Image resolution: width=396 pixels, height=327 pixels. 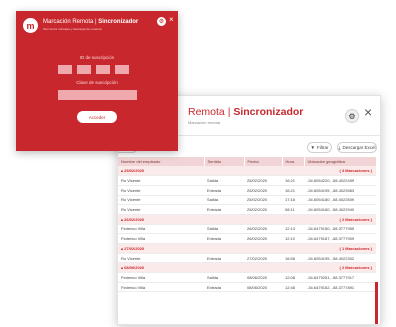 I want to click on sync-title-strong: Sincronizador, so click(x=268, y=112).